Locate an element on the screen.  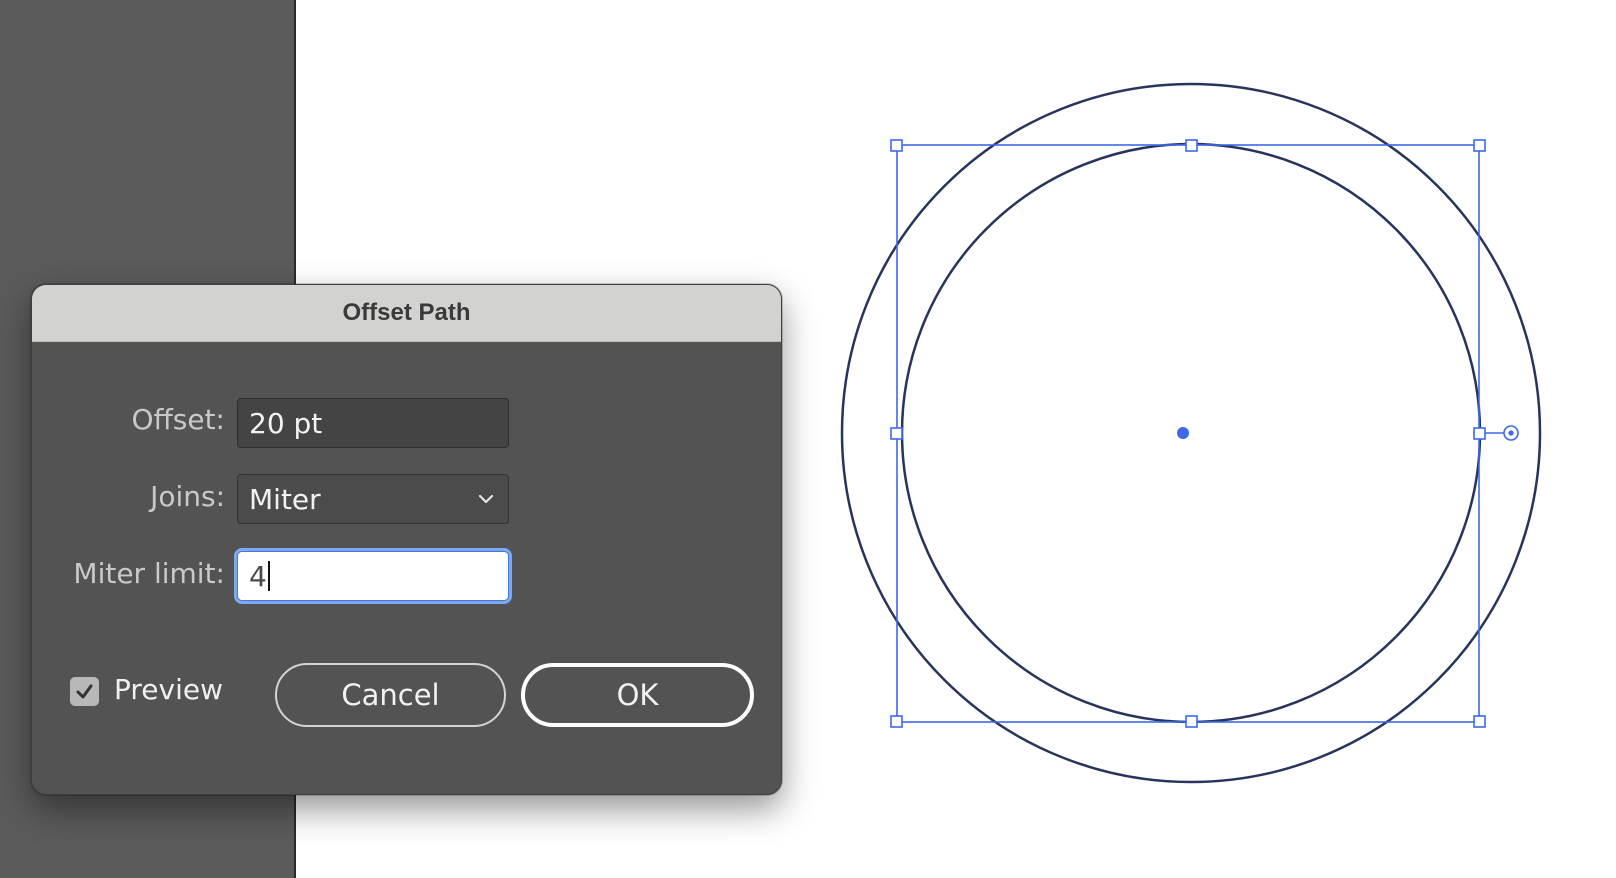
handle-top-center is located at coordinates (1191, 145).